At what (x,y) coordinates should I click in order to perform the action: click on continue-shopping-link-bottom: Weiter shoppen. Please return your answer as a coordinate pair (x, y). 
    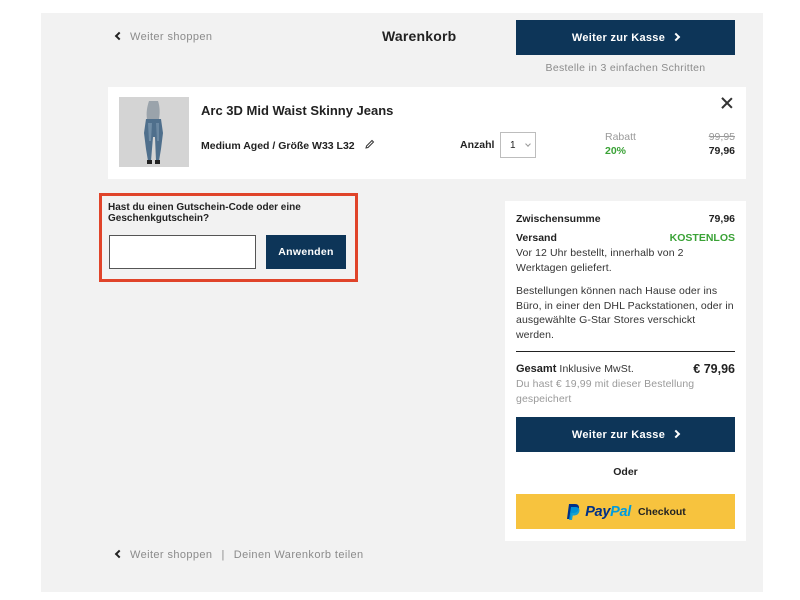
    Looking at the image, I should click on (171, 555).